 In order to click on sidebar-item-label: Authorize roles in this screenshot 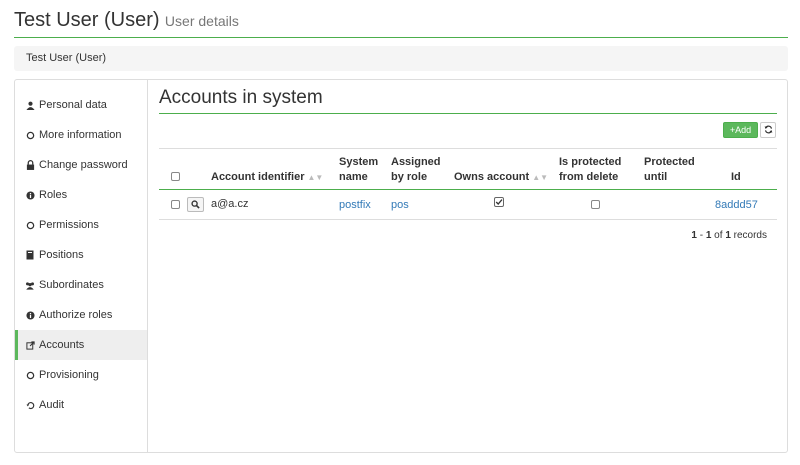, I will do `click(76, 315)`.